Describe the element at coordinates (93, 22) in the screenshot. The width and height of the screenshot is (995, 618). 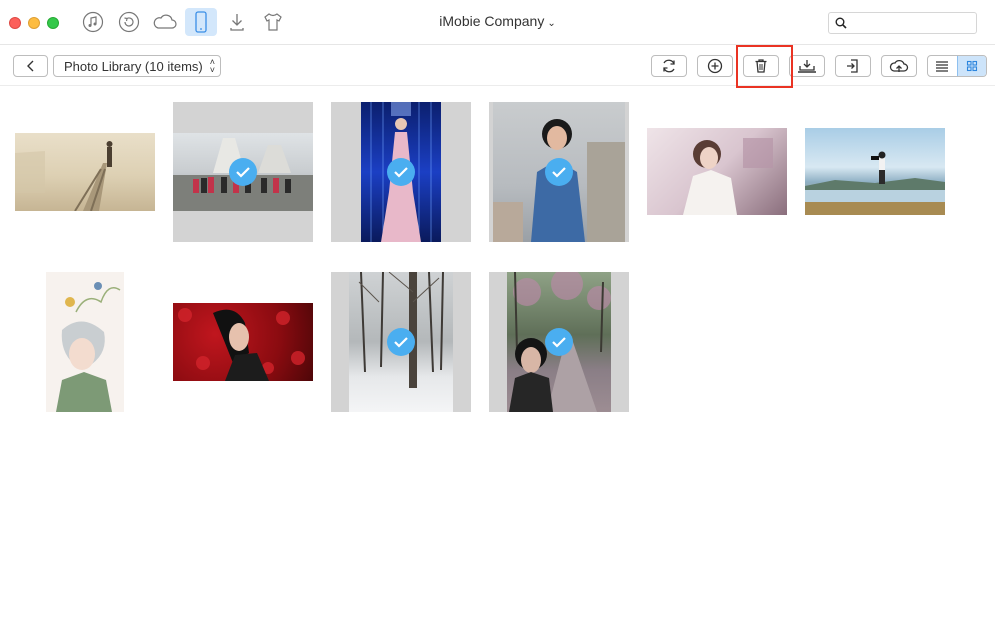
I see `music-icon` at that location.